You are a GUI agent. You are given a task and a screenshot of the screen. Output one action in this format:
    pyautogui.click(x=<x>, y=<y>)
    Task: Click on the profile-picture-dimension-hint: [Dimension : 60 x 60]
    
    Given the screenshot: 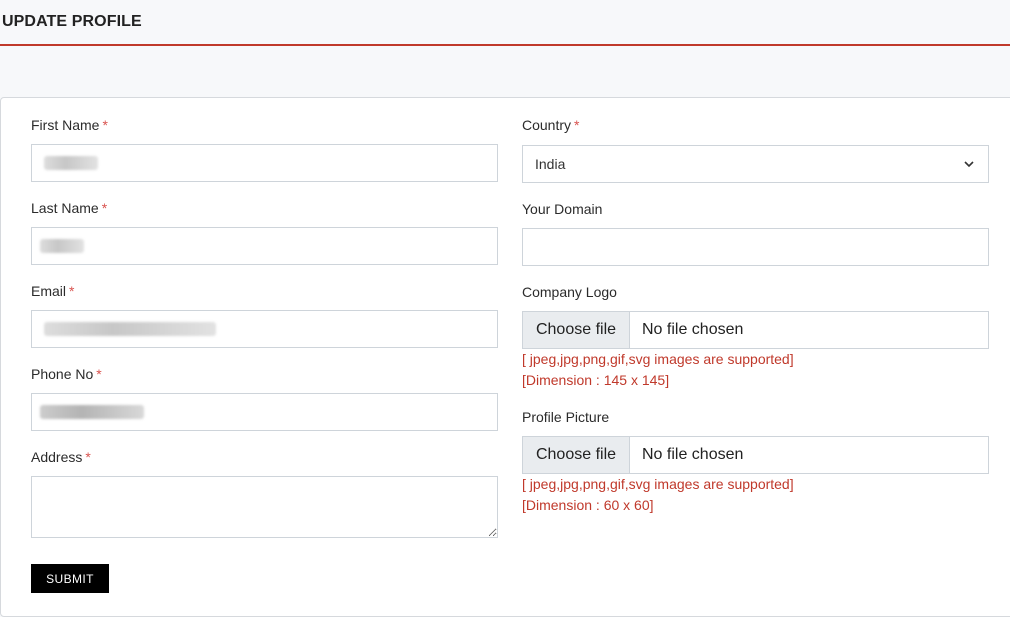 What is the action you would take?
    pyautogui.click(x=588, y=505)
    